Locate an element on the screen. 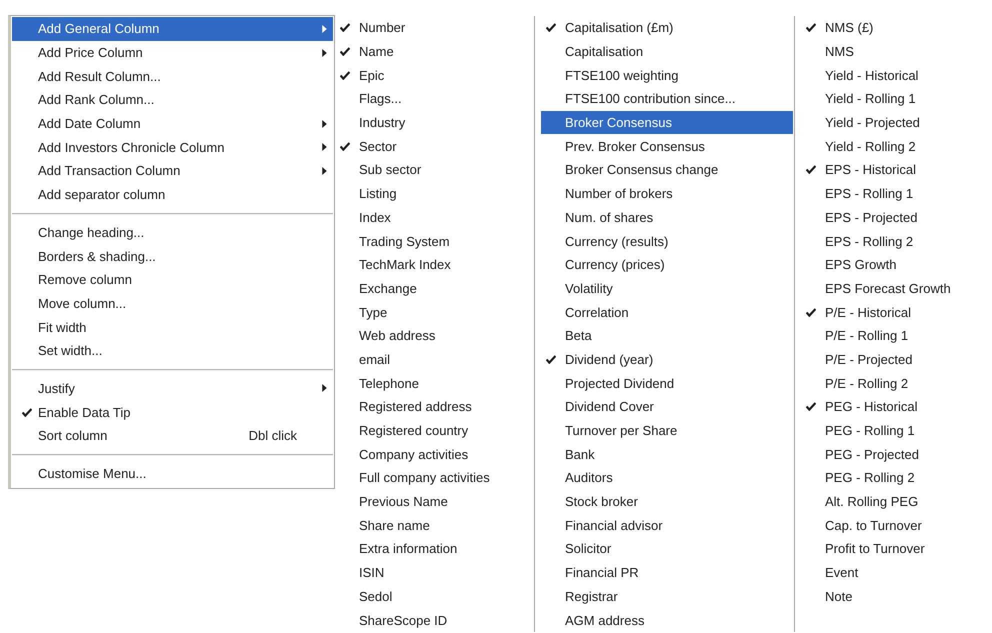  menu-item: Fit width is located at coordinates (172, 327).